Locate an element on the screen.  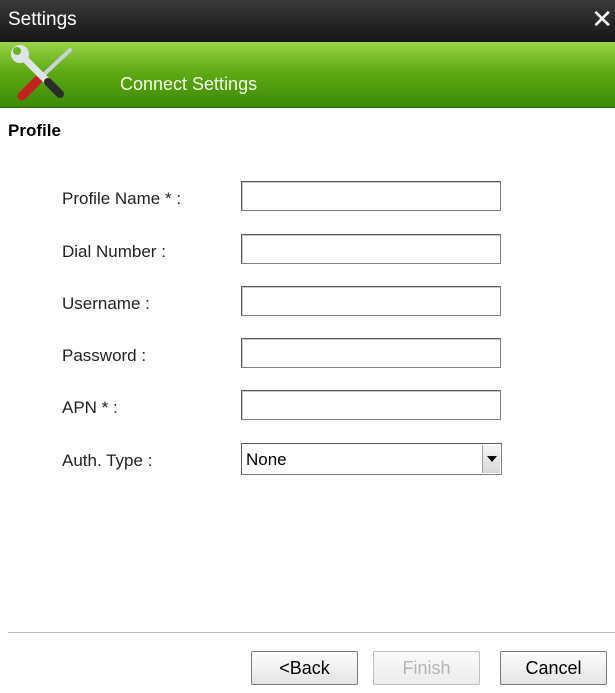
wrench-screwdriver-icon is located at coordinates (41, 73).